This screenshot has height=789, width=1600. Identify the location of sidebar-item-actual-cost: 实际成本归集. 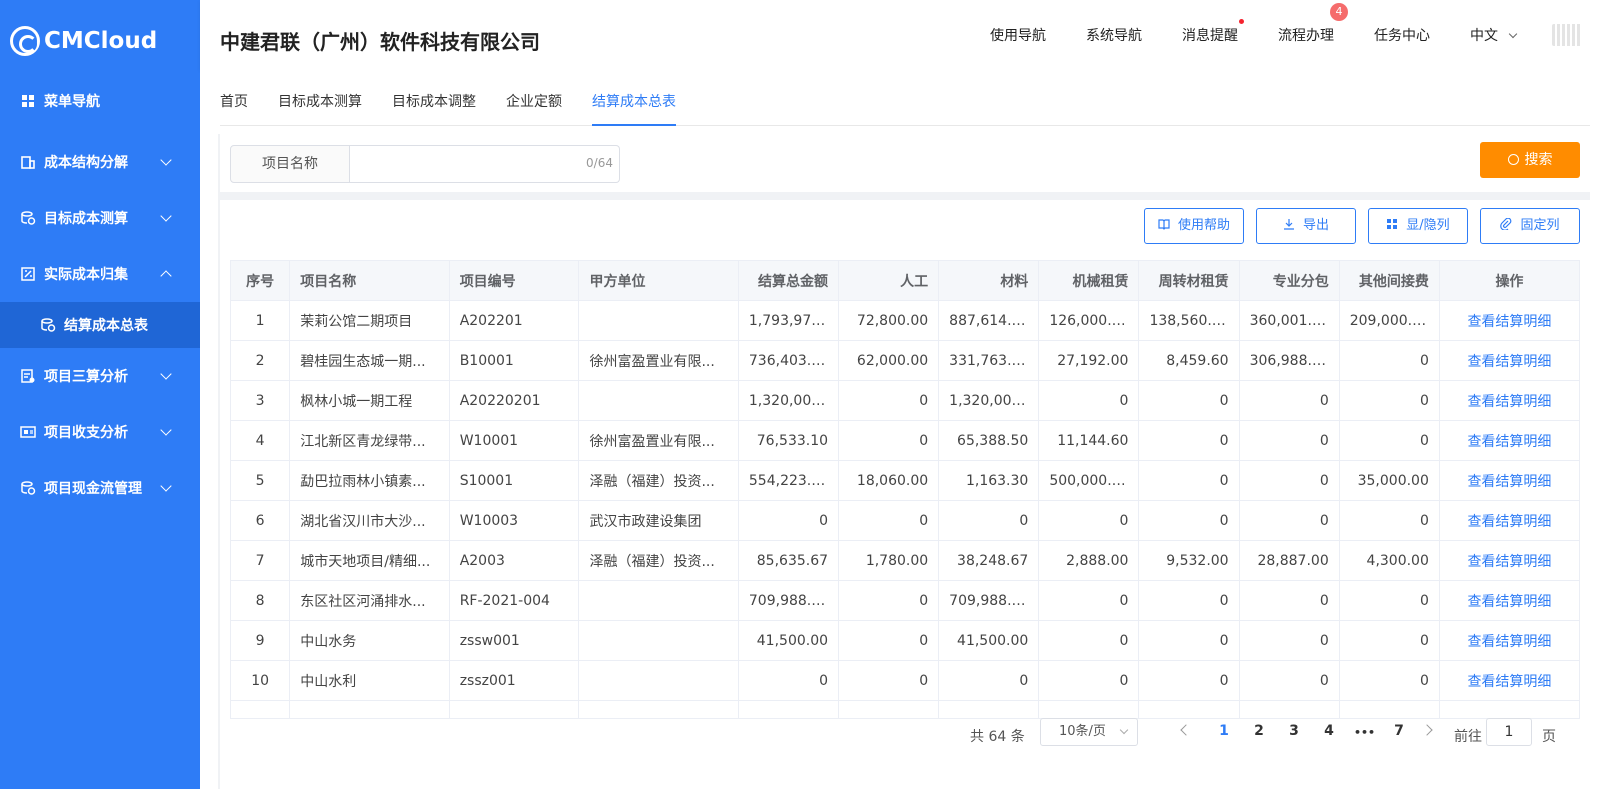
(100, 274).